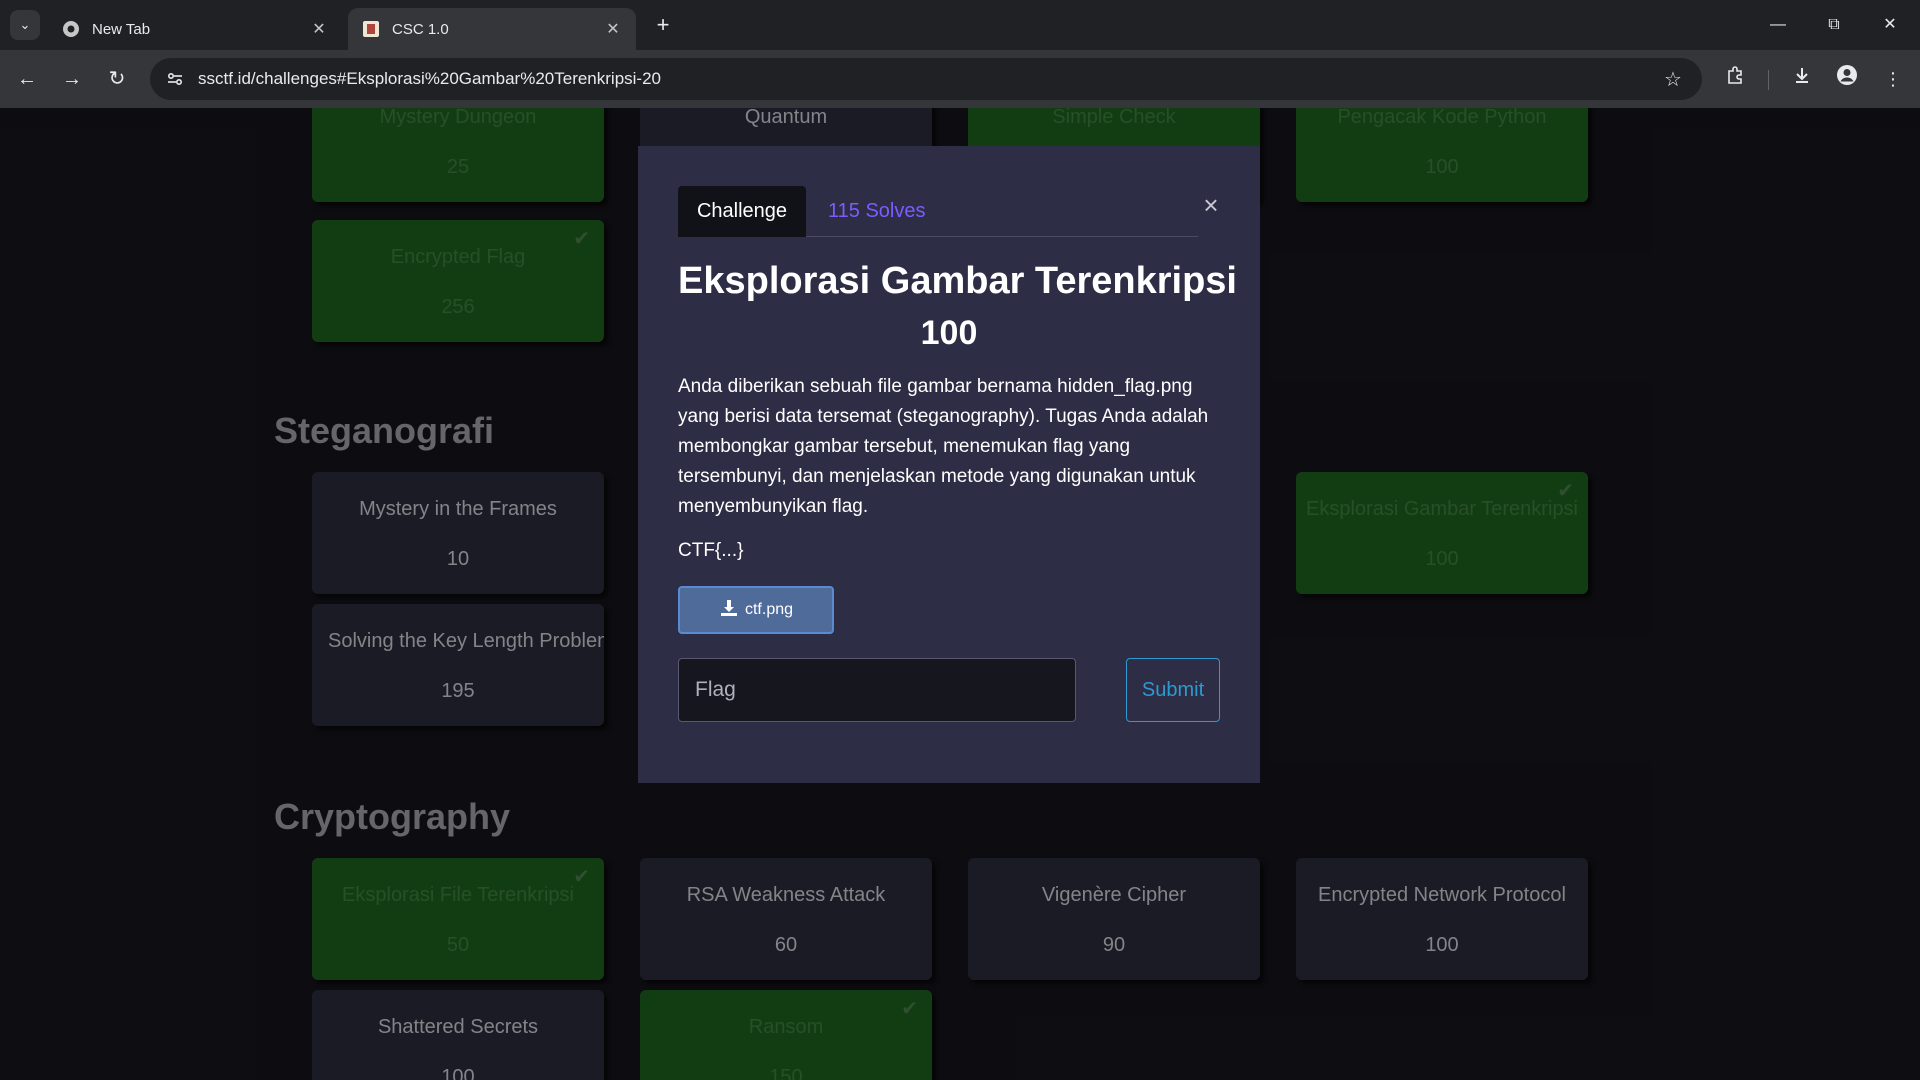 The image size is (1920, 1080). What do you see at coordinates (949, 333) in the screenshot?
I see `challenge-value: 100` at bounding box center [949, 333].